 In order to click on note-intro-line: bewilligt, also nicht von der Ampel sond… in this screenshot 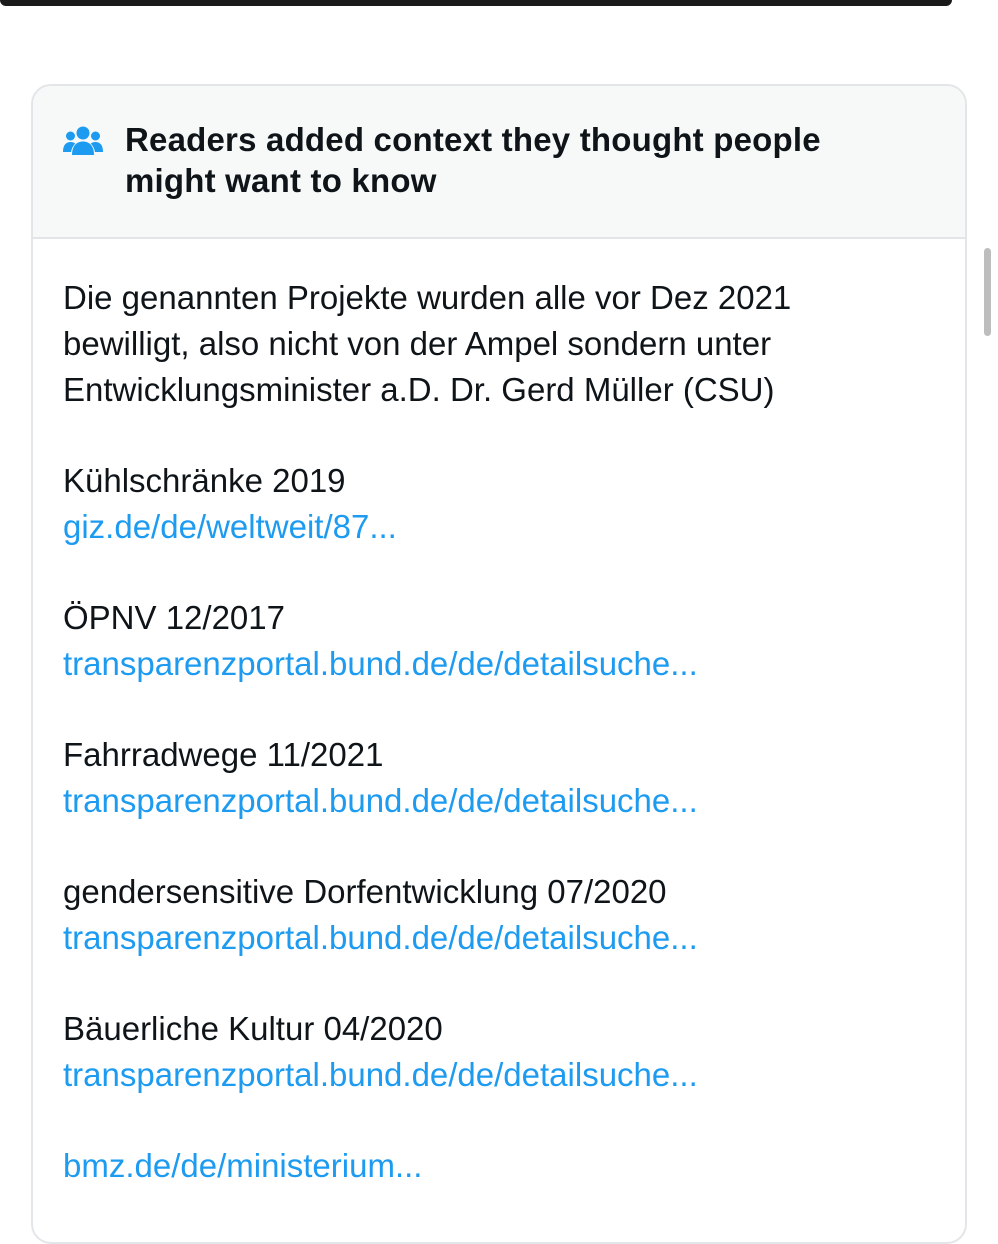, I will do `click(417, 343)`.